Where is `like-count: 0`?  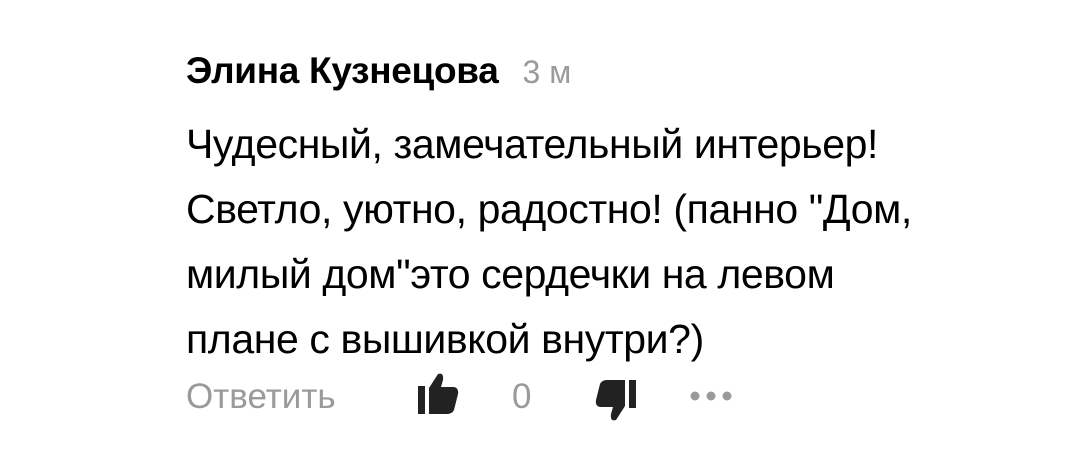 like-count: 0 is located at coordinates (522, 396).